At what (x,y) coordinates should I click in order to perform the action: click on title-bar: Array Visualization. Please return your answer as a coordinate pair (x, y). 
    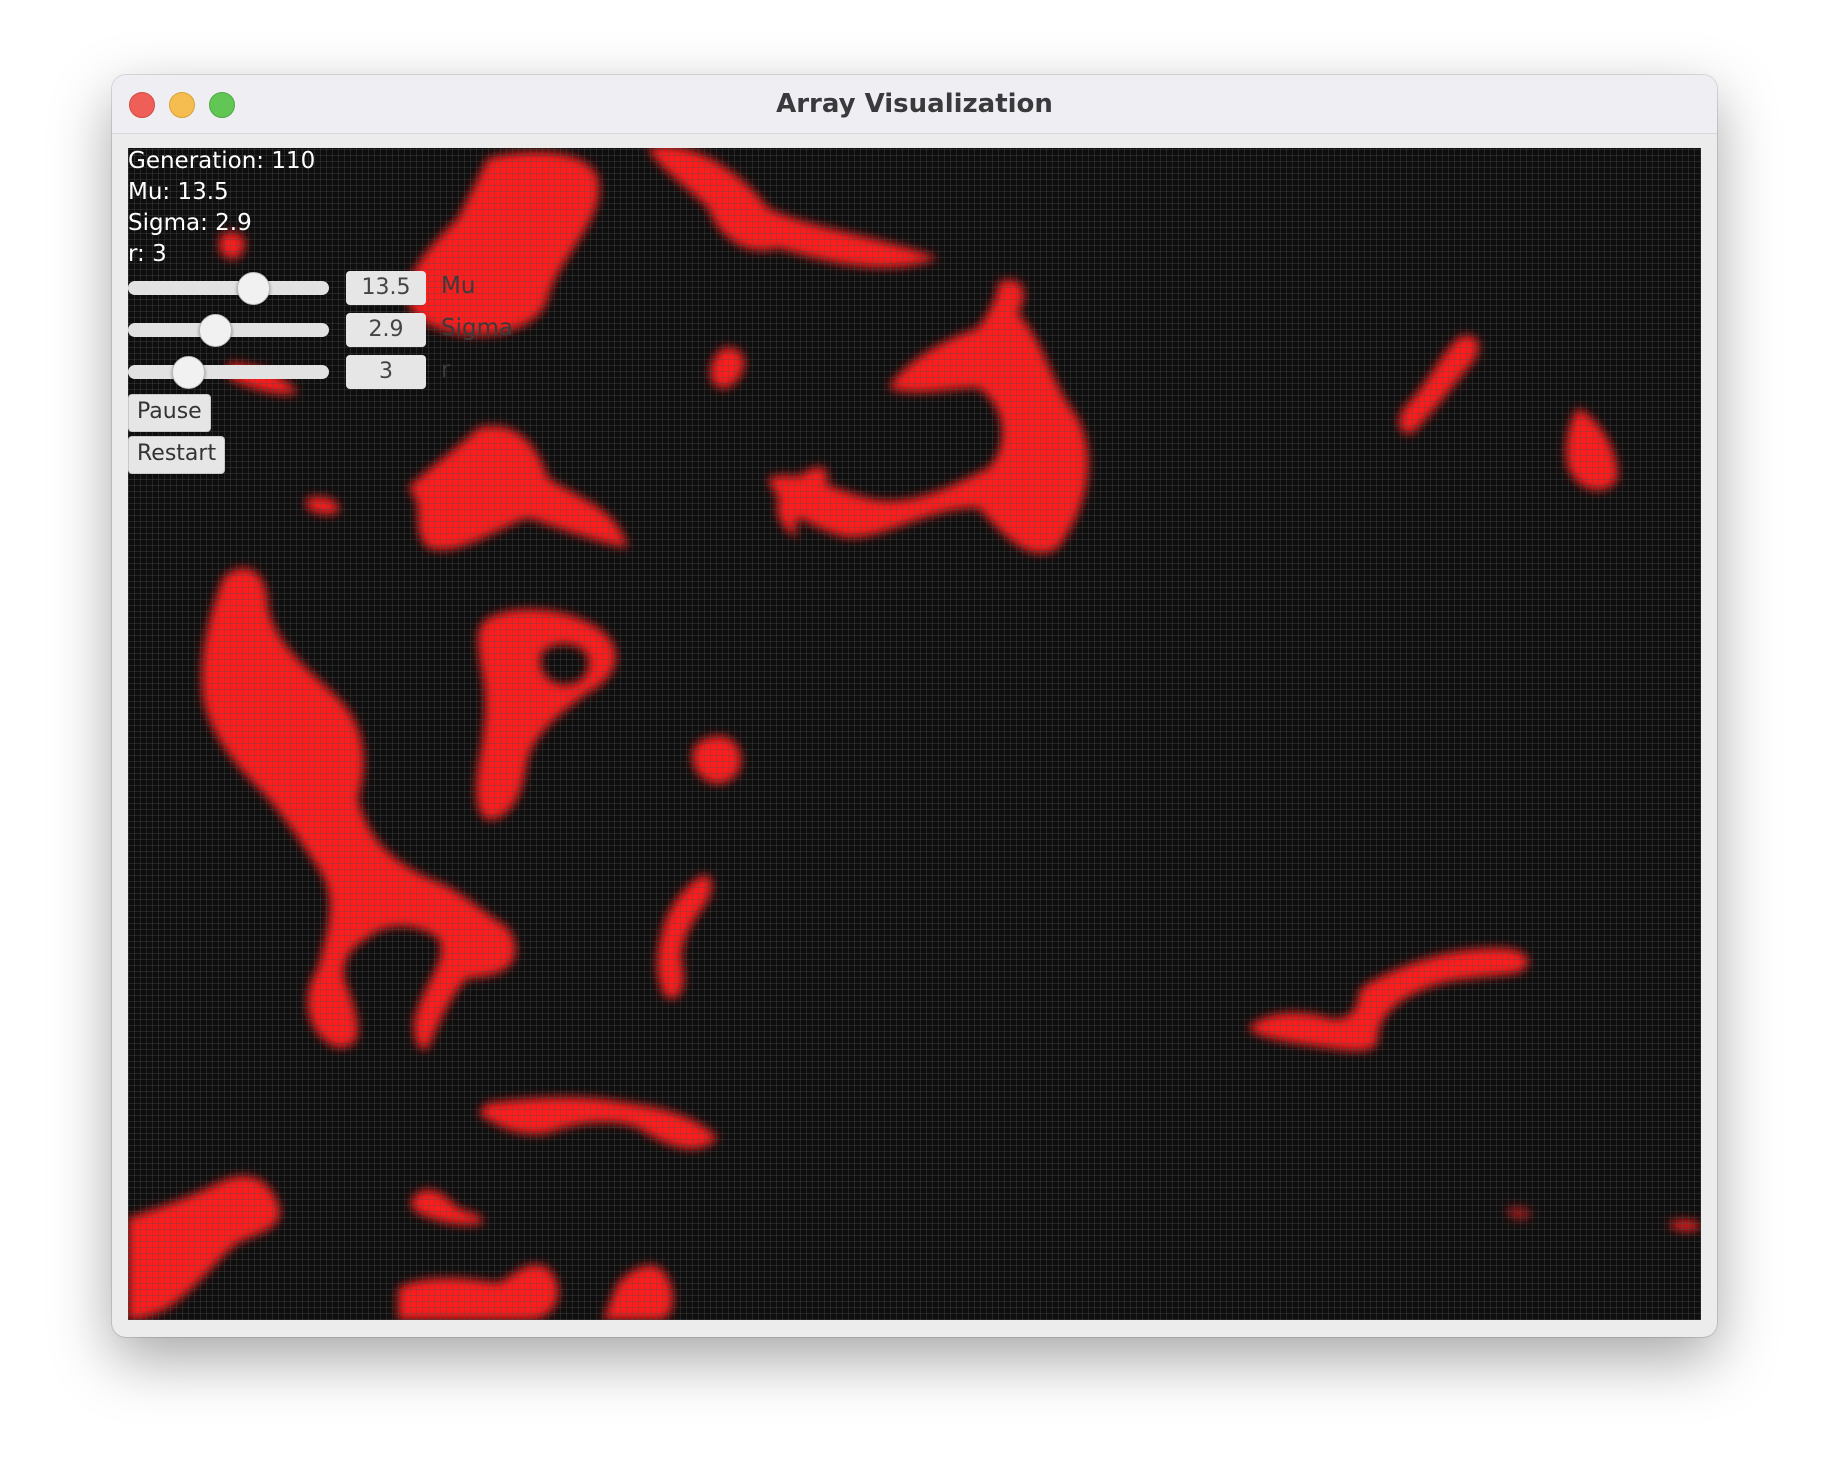
    Looking at the image, I should click on (914, 104).